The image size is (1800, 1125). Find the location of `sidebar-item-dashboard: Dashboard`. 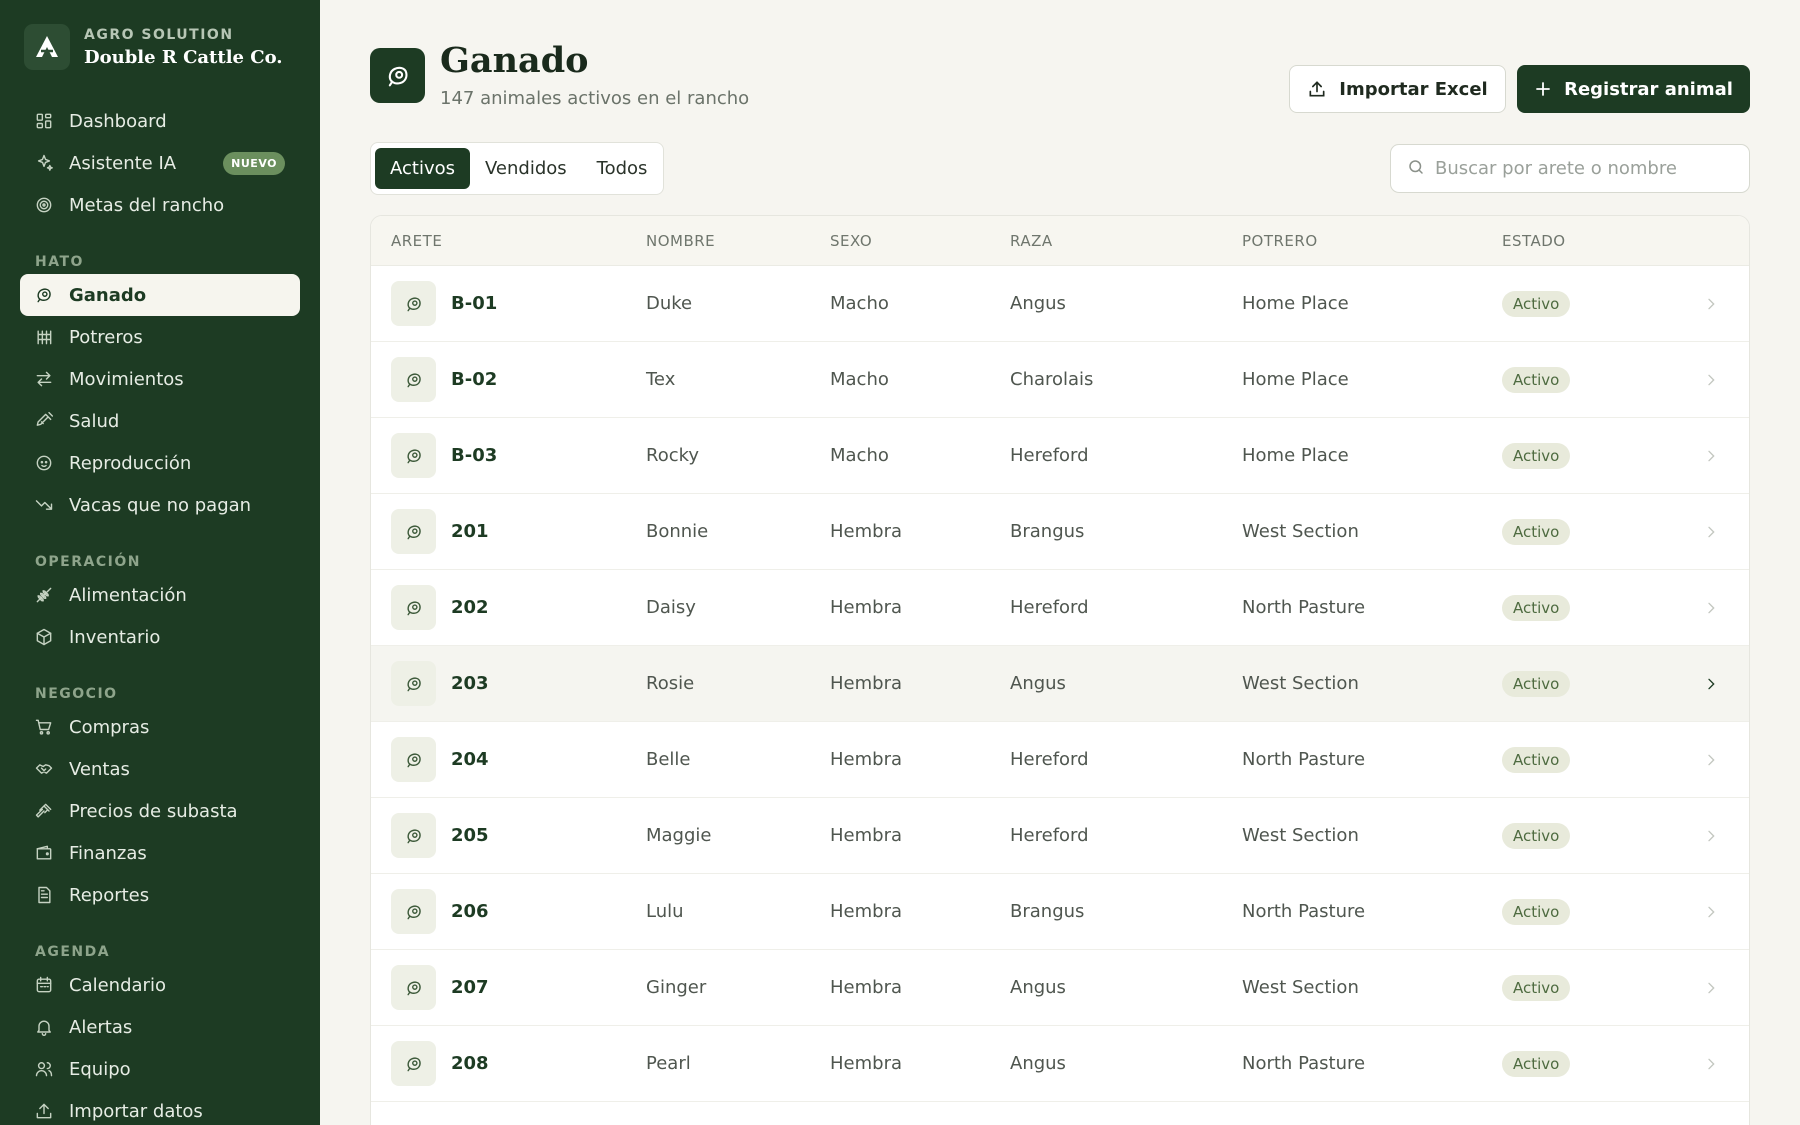

sidebar-item-dashboard: Dashboard is located at coordinates (160, 121).